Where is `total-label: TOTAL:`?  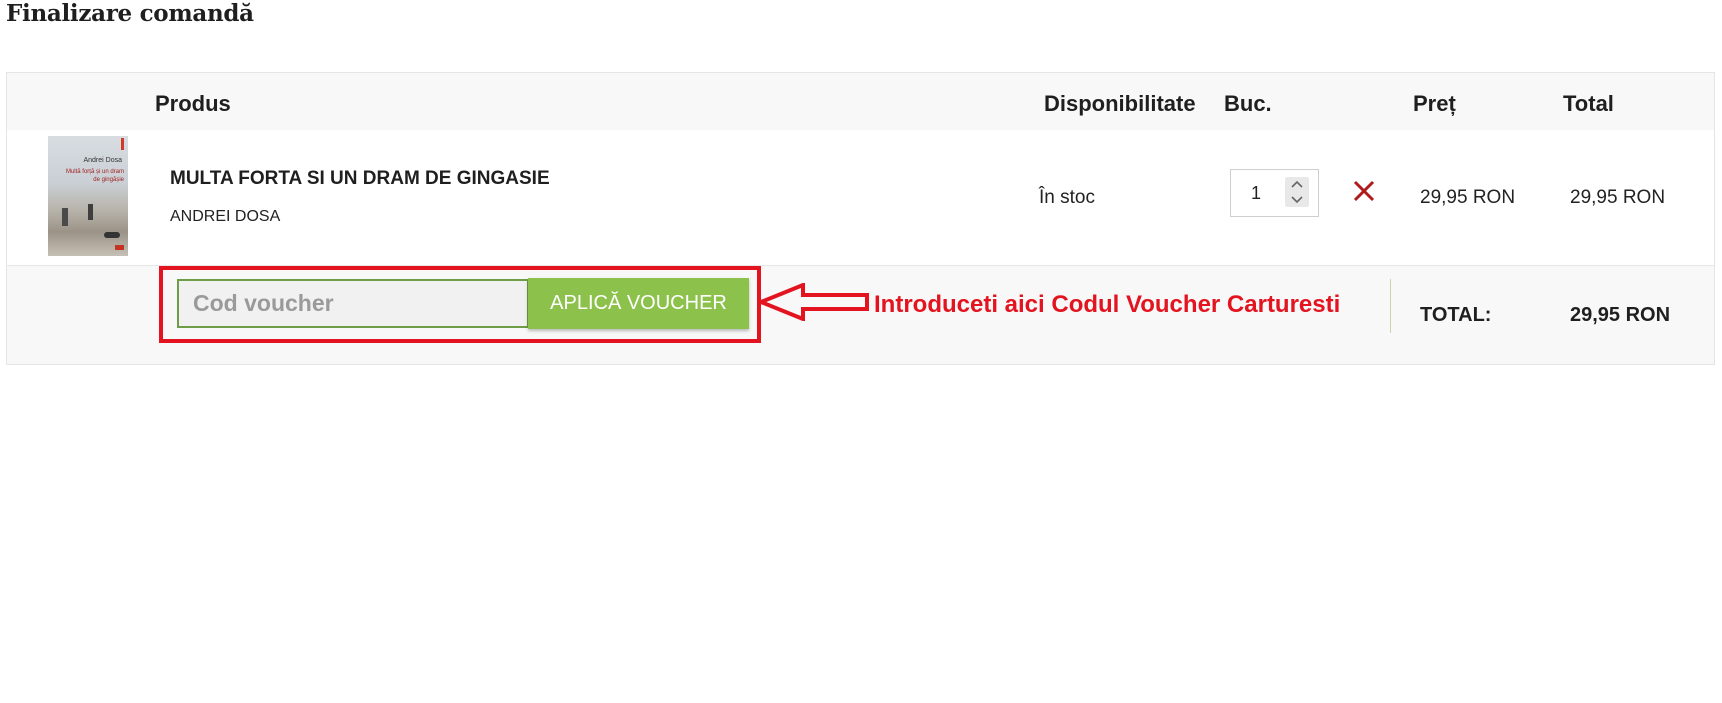
total-label: TOTAL: is located at coordinates (1456, 315).